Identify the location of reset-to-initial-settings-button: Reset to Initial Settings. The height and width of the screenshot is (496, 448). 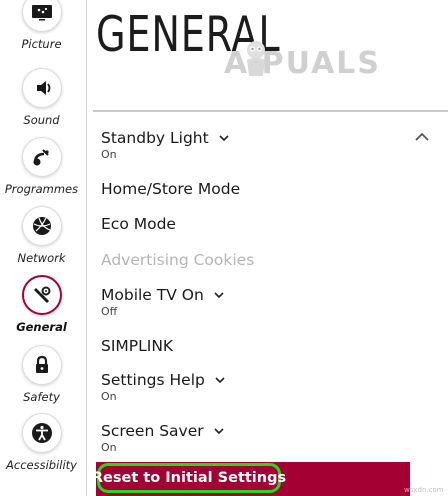
(189, 478).